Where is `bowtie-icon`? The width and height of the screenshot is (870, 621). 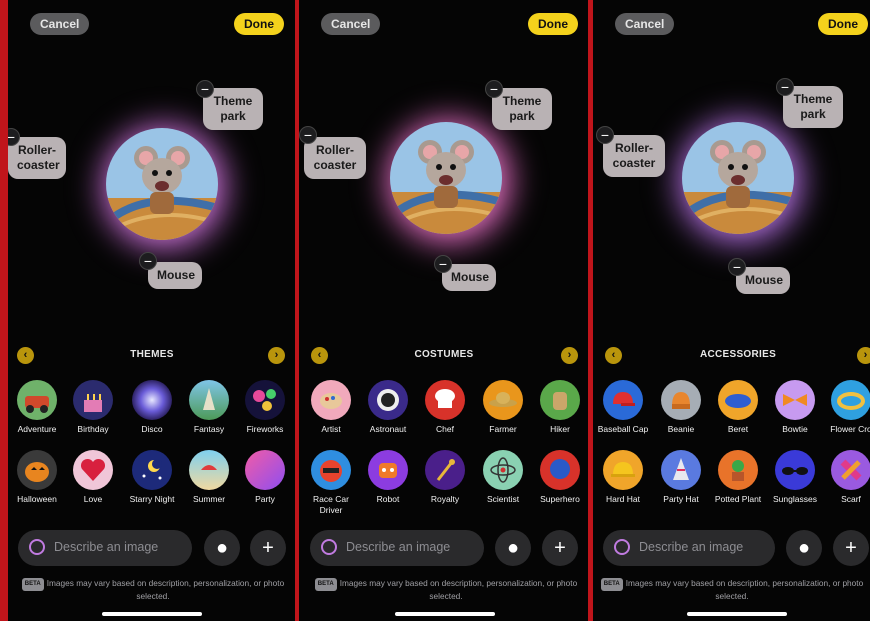
bowtie-icon is located at coordinates (795, 400).